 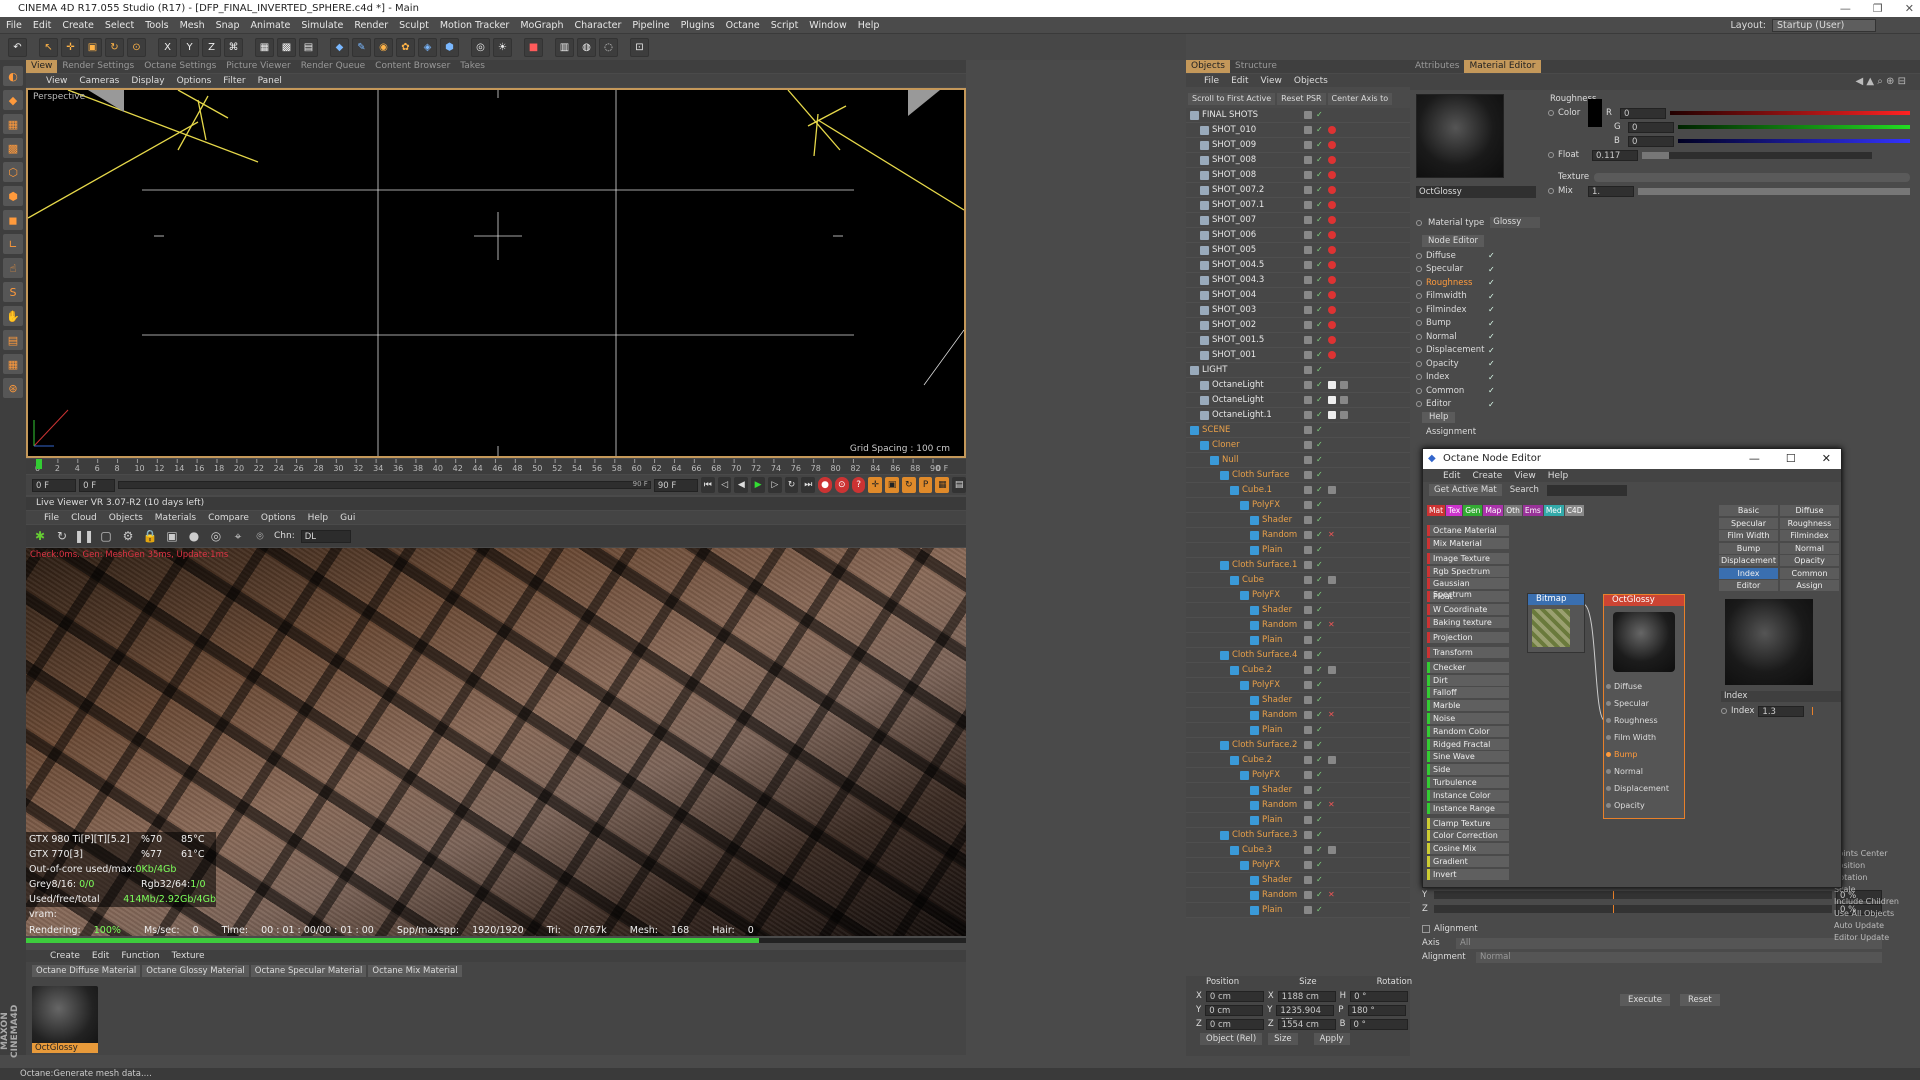 I want to click on node-input-pin: Film Width, so click(x=1644, y=737).